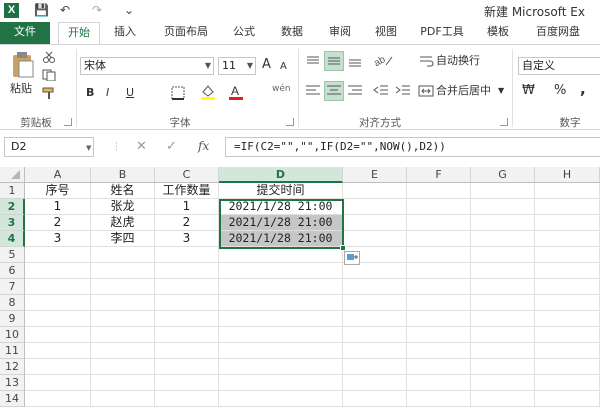  Describe the element at coordinates (237, 66) in the screenshot. I see `font-size-combo: 11 ▼` at that location.